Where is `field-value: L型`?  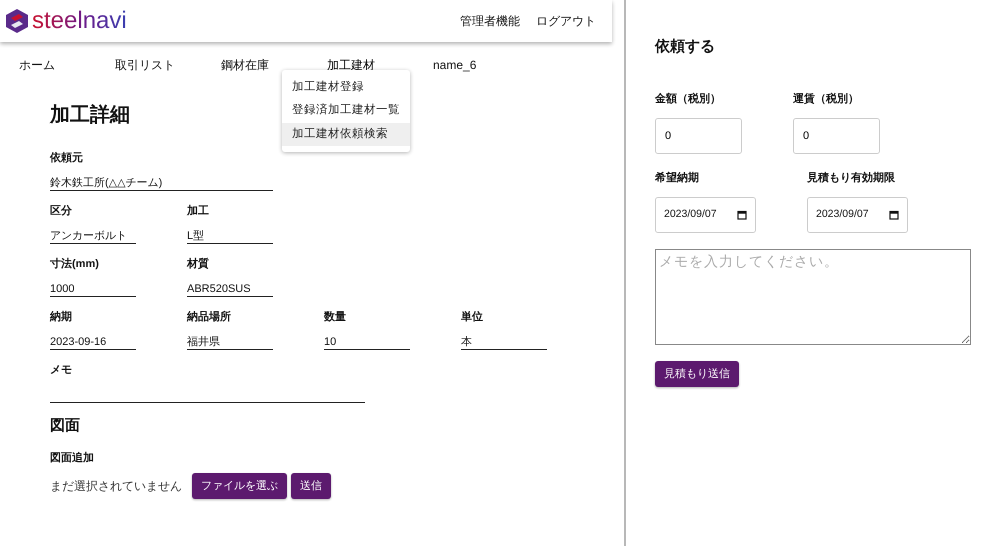 field-value: L型 is located at coordinates (230, 234).